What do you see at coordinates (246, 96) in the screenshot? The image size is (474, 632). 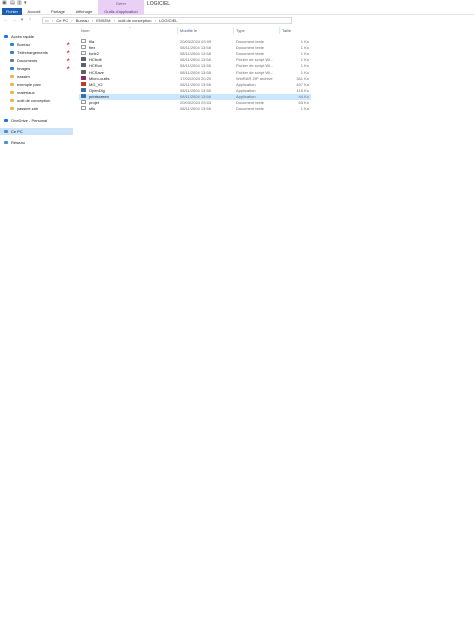 I see `file-type: Application` at bounding box center [246, 96].